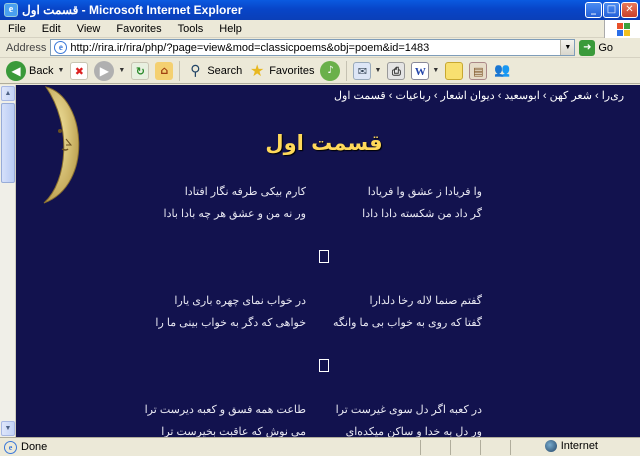  Describe the element at coordinates (121, 70) in the screenshot. I see `forward-dropdown-icon: ▼` at that location.